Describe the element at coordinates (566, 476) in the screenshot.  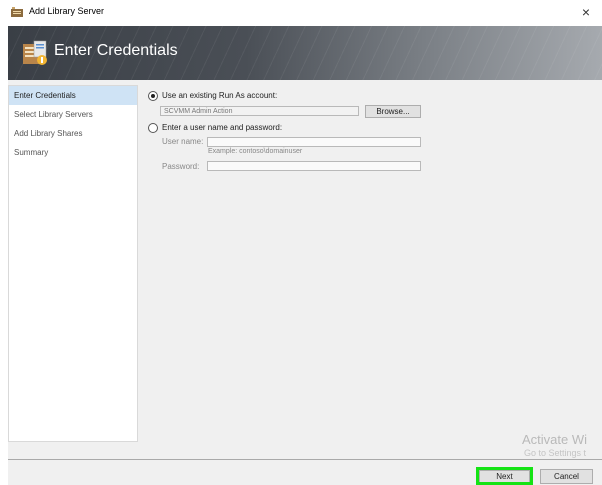
I see `cancel-button: Cancel` at that location.